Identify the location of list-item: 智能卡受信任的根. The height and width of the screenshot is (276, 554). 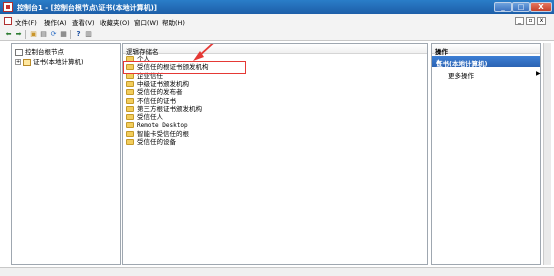
(157, 134).